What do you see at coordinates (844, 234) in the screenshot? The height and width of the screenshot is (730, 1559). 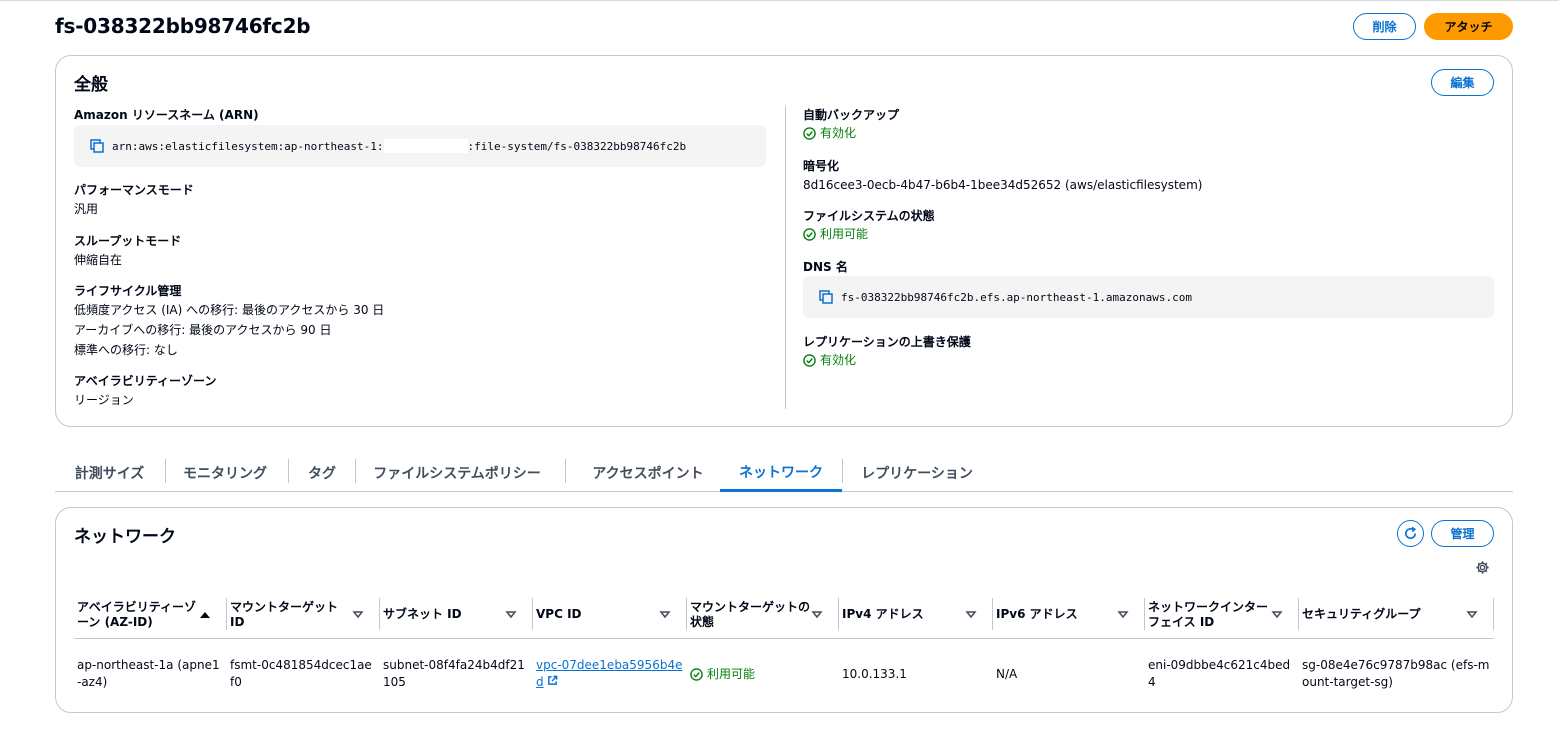 I see `fs-state-value: 利用可能` at bounding box center [844, 234].